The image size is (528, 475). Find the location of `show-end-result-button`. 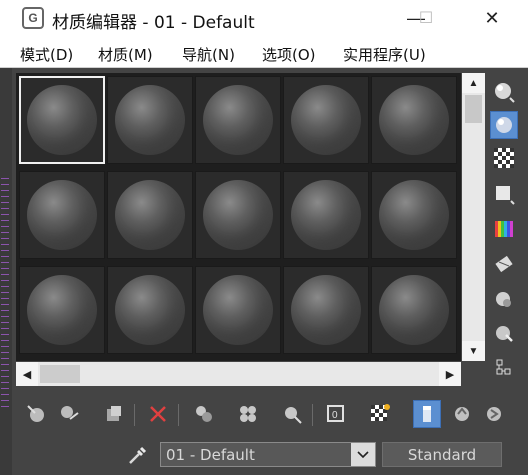

show-end-result-button is located at coordinates (427, 414).